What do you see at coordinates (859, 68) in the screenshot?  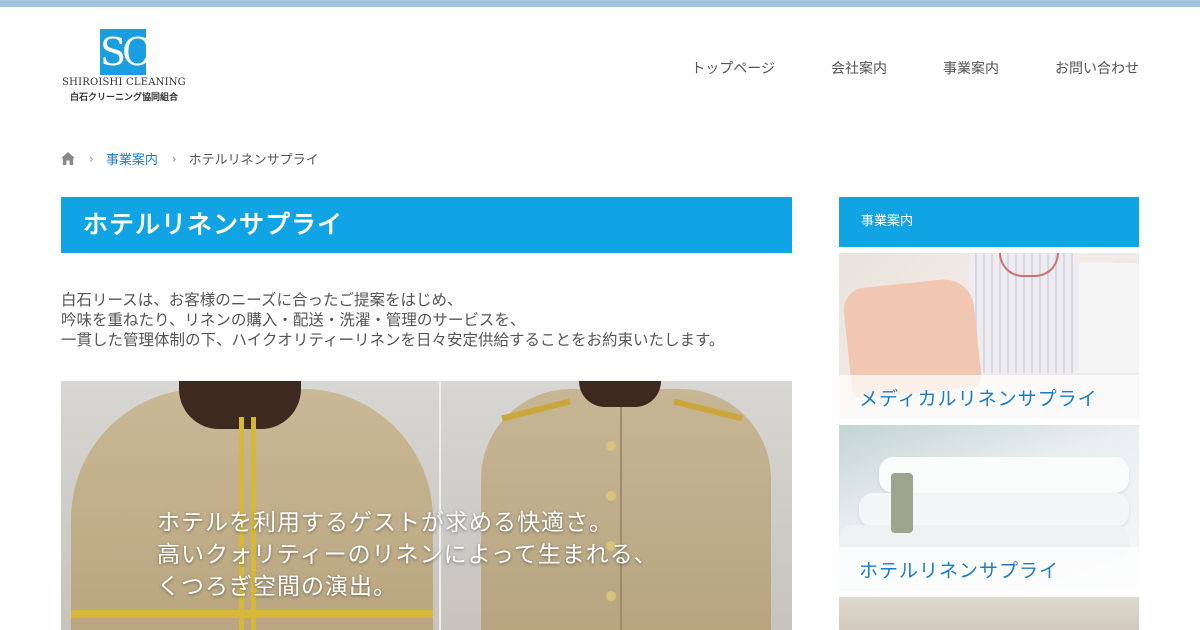 I see `nav-item-company: 会社案内` at bounding box center [859, 68].